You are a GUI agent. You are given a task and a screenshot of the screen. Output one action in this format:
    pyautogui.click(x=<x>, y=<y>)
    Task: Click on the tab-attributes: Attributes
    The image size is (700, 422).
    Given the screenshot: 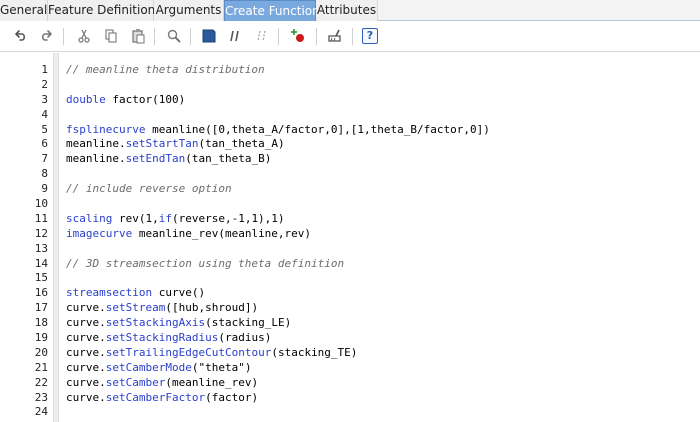 What is the action you would take?
    pyautogui.click(x=347, y=10)
    